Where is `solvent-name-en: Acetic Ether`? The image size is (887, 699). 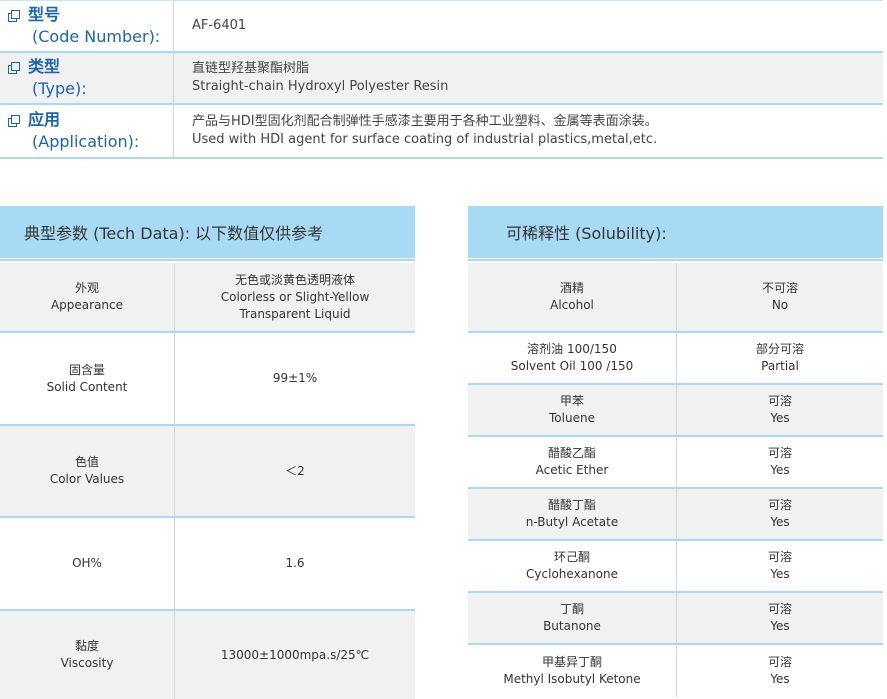 solvent-name-en: Acetic Ether is located at coordinates (572, 470).